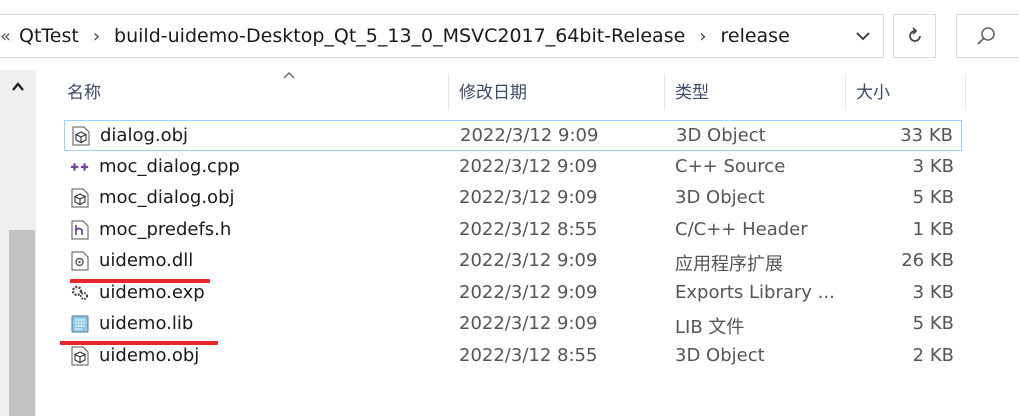 The height and width of the screenshot is (416, 1019). I want to click on scroll-up-icon, so click(18, 87).